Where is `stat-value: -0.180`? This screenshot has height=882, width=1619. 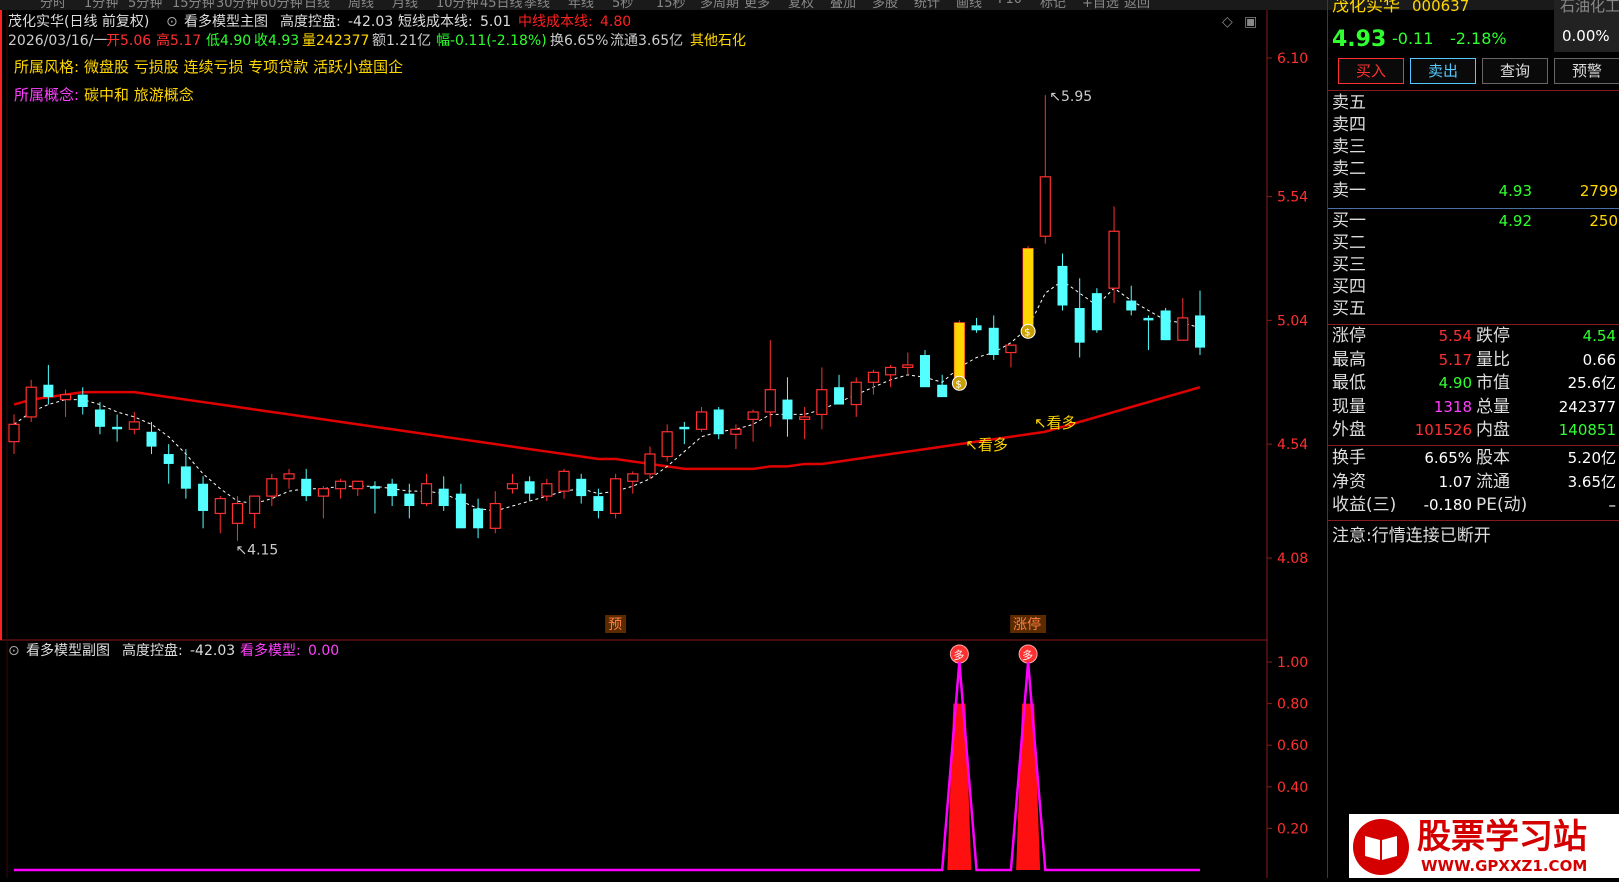
stat-value: -0.180 is located at coordinates (1447, 505).